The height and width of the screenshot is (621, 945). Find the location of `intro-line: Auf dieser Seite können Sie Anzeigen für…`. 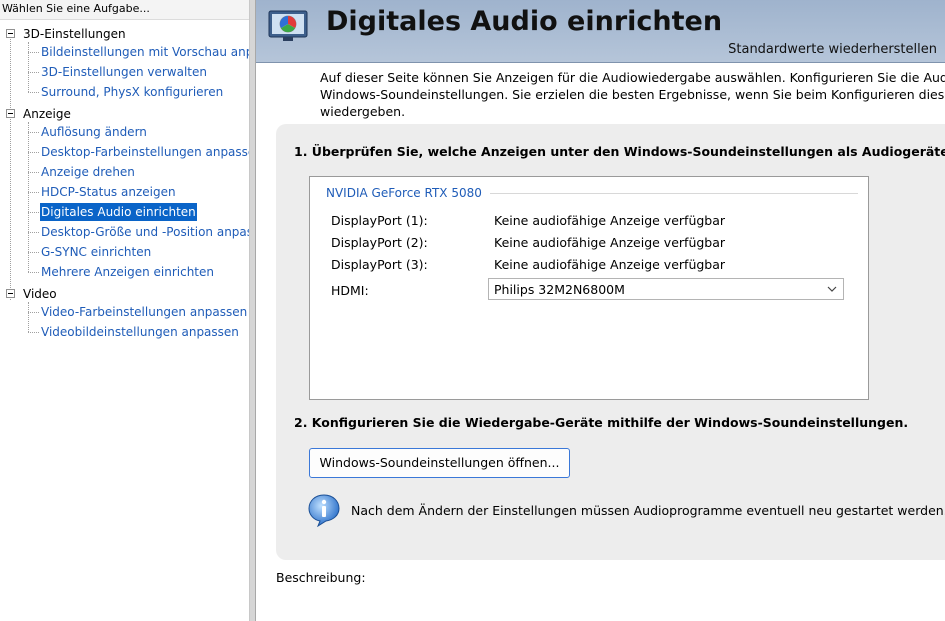

intro-line: Auf dieser Seite können Sie Anzeigen für… is located at coordinates (632, 77).